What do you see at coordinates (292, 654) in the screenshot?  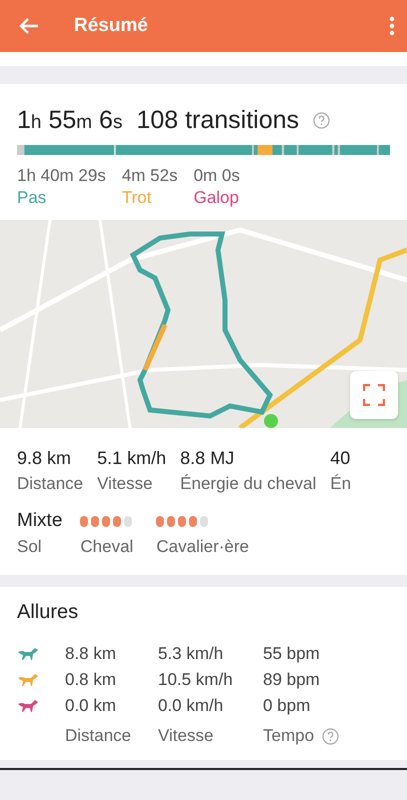 I see `gait-tempo: 55 bpm` at bounding box center [292, 654].